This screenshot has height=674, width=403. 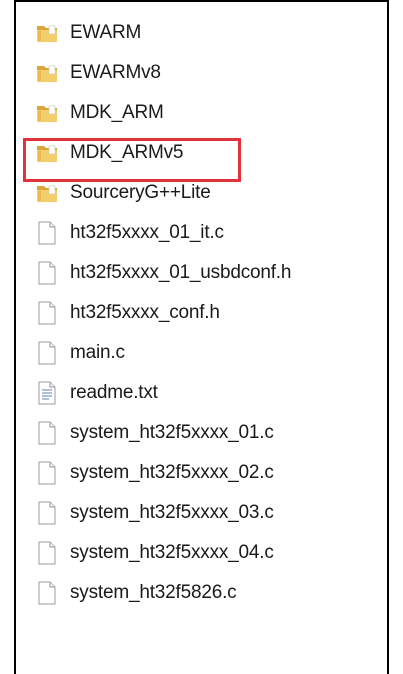 I want to click on item-name: ht32f5xxxx_01_usbdconf.h, so click(x=181, y=272).